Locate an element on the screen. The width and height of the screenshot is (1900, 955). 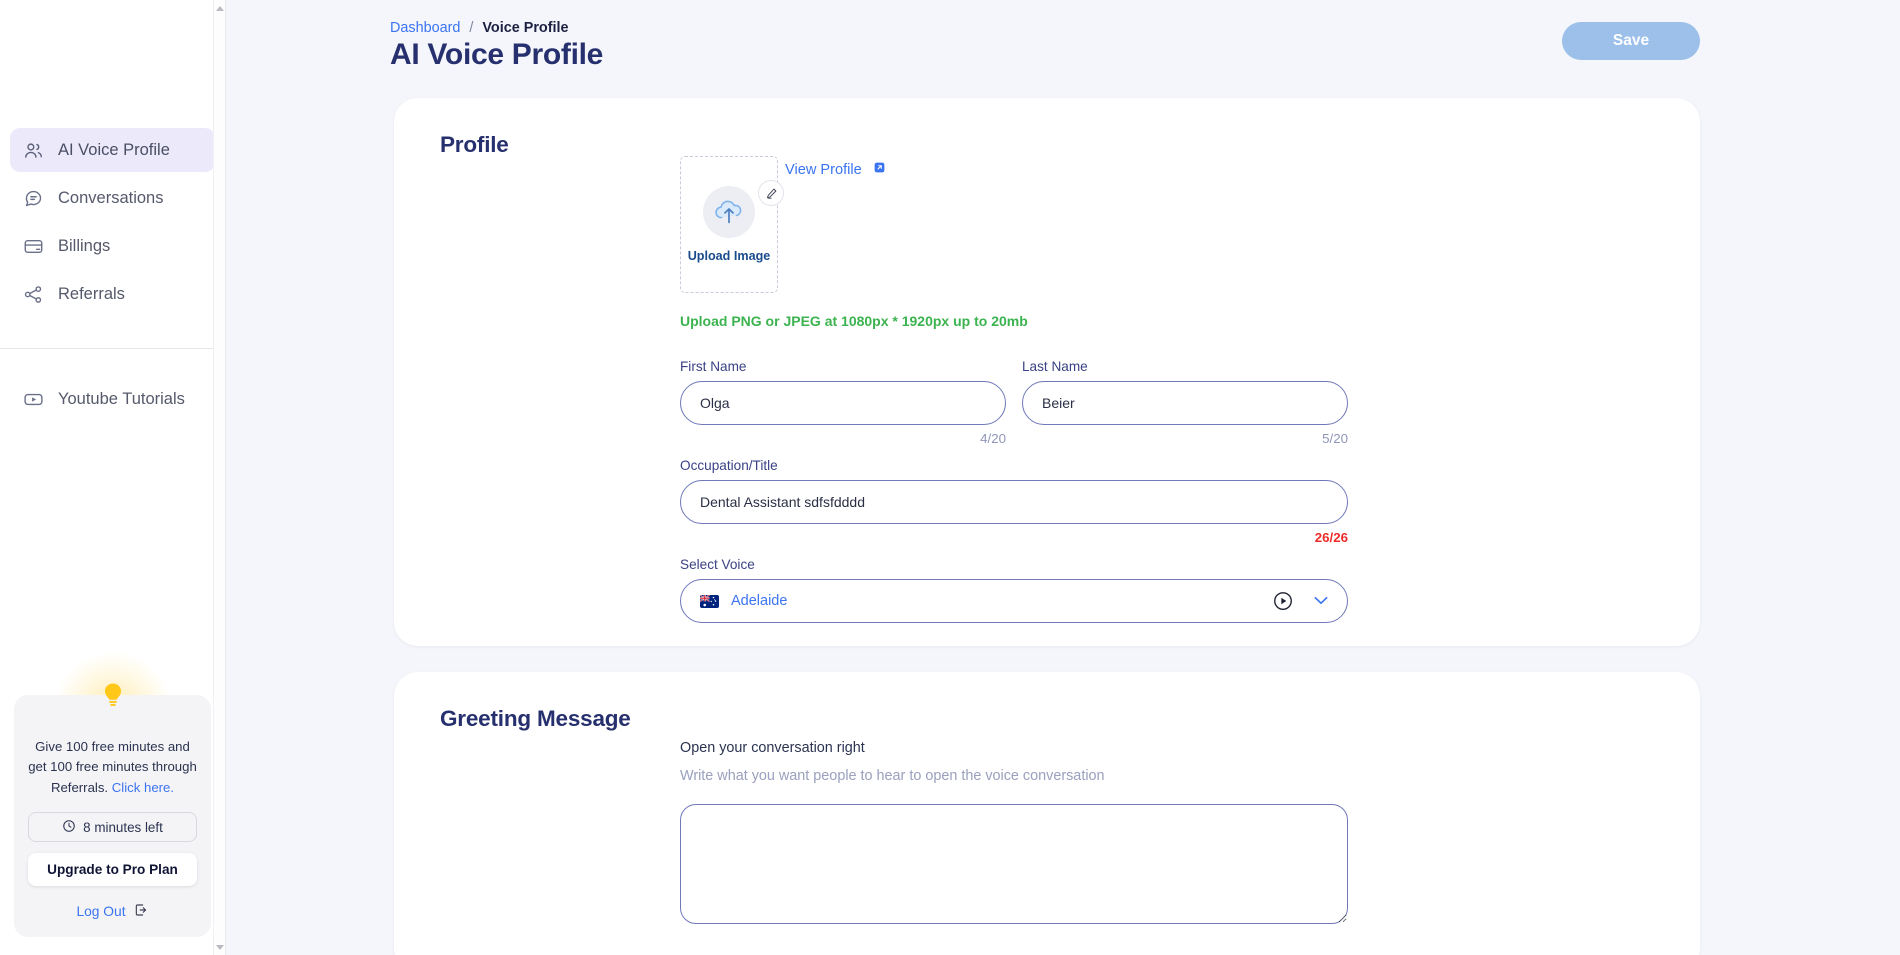
greeting-card-title: Greeting Message is located at coordinates (535, 718).